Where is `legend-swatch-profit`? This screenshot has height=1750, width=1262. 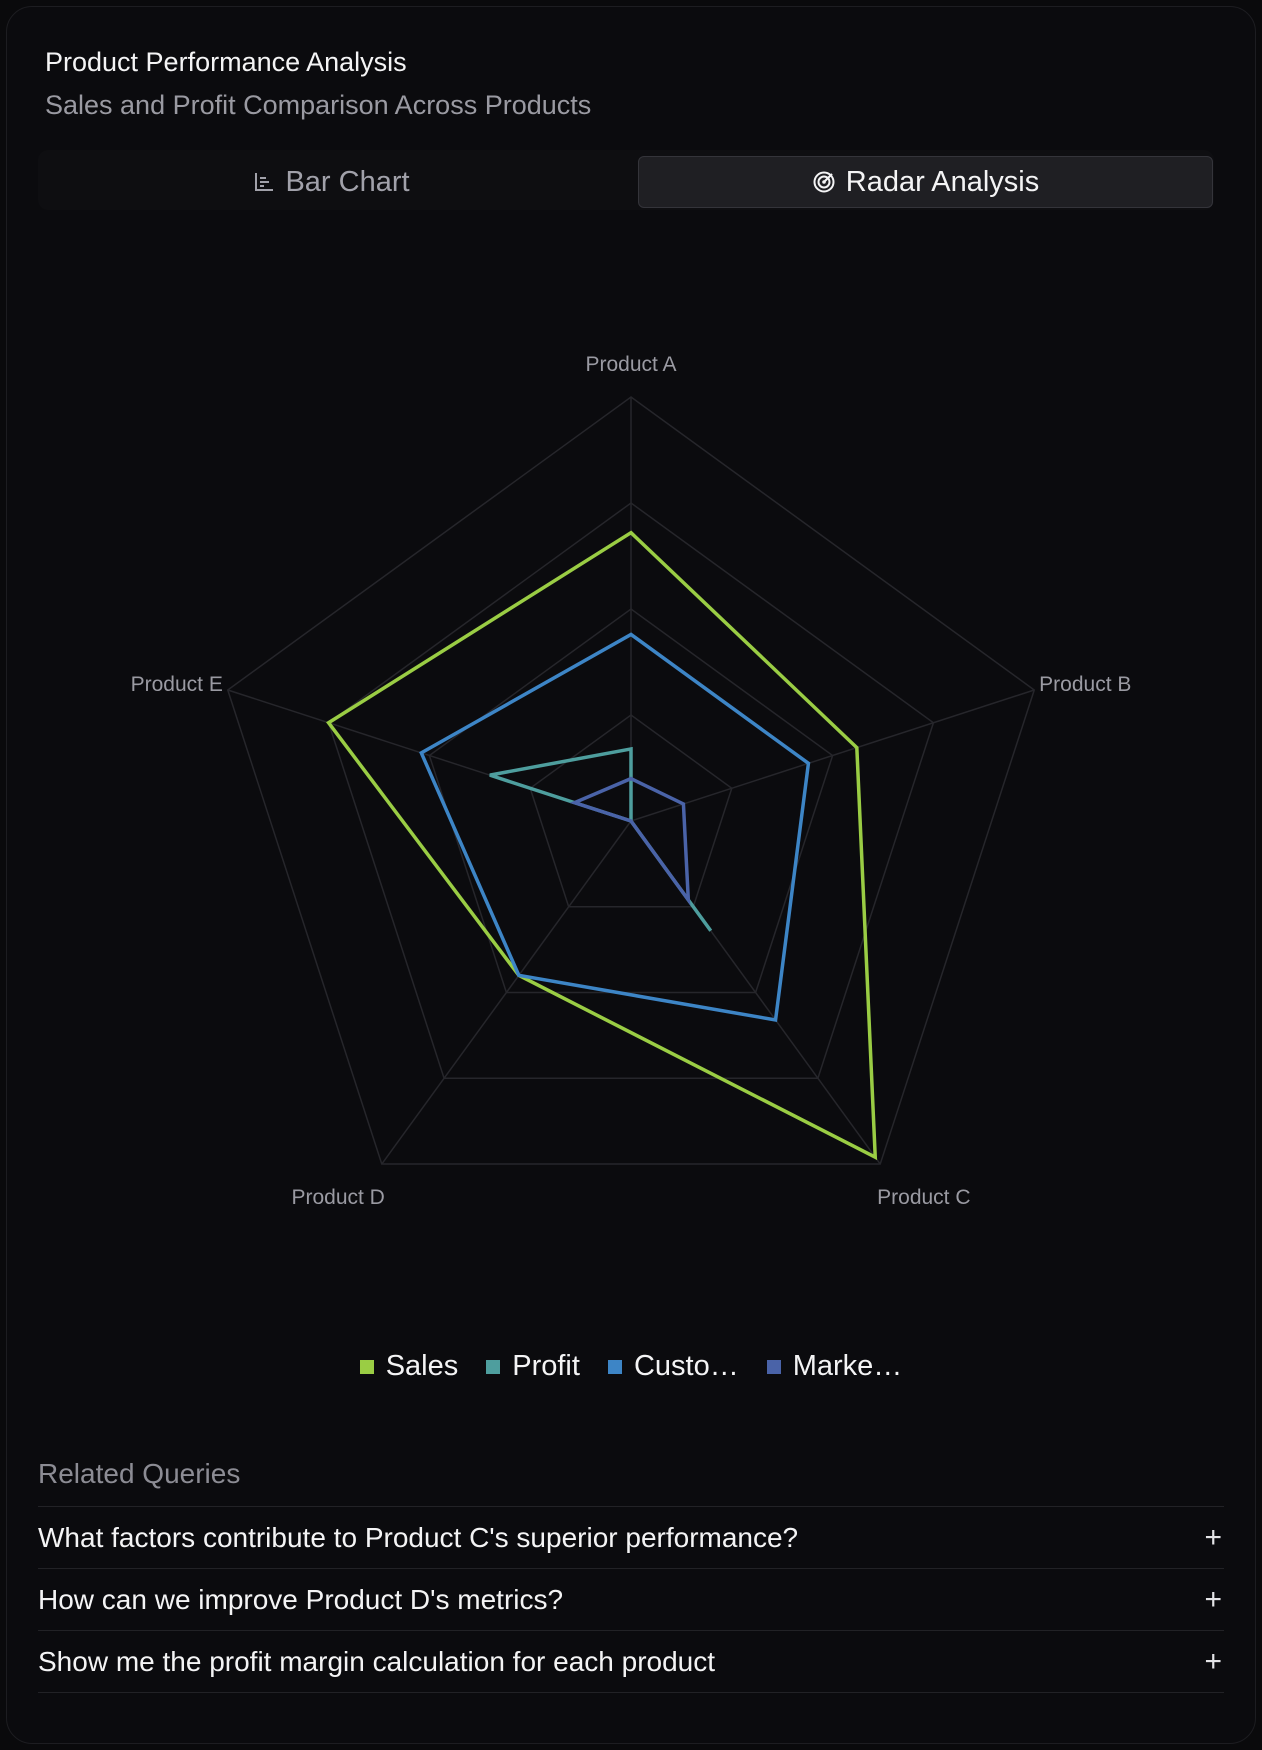 legend-swatch-profit is located at coordinates (493, 1366).